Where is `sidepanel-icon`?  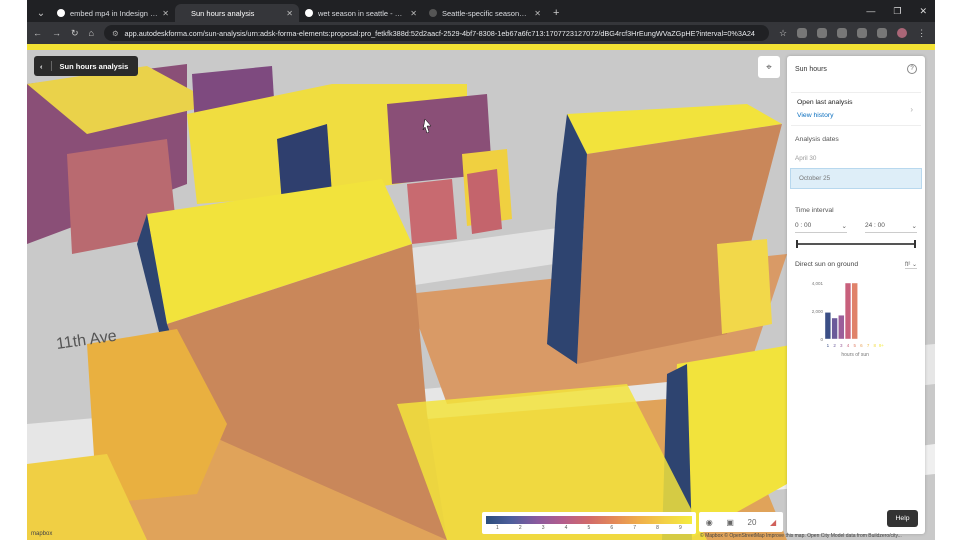 sidepanel-icon is located at coordinates (882, 33).